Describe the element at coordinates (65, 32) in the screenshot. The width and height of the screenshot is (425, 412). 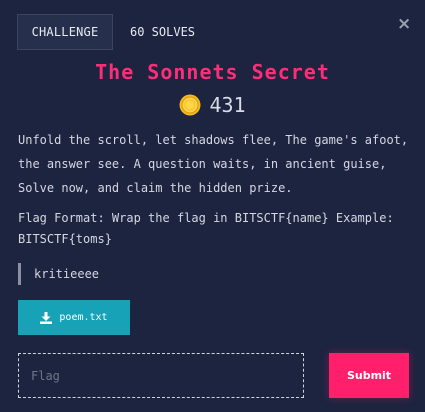
I see `tab-challenge: CHALLENGE` at that location.